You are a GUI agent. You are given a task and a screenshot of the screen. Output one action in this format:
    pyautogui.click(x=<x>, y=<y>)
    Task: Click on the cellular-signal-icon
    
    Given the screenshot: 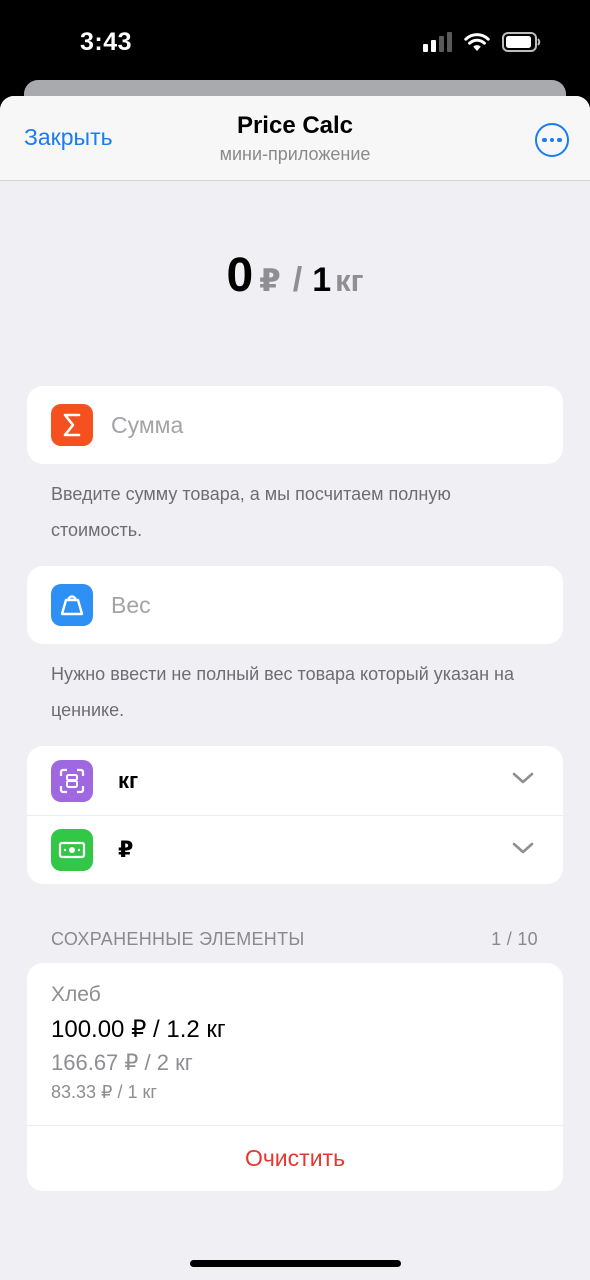 What is the action you would take?
    pyautogui.click(x=437, y=42)
    